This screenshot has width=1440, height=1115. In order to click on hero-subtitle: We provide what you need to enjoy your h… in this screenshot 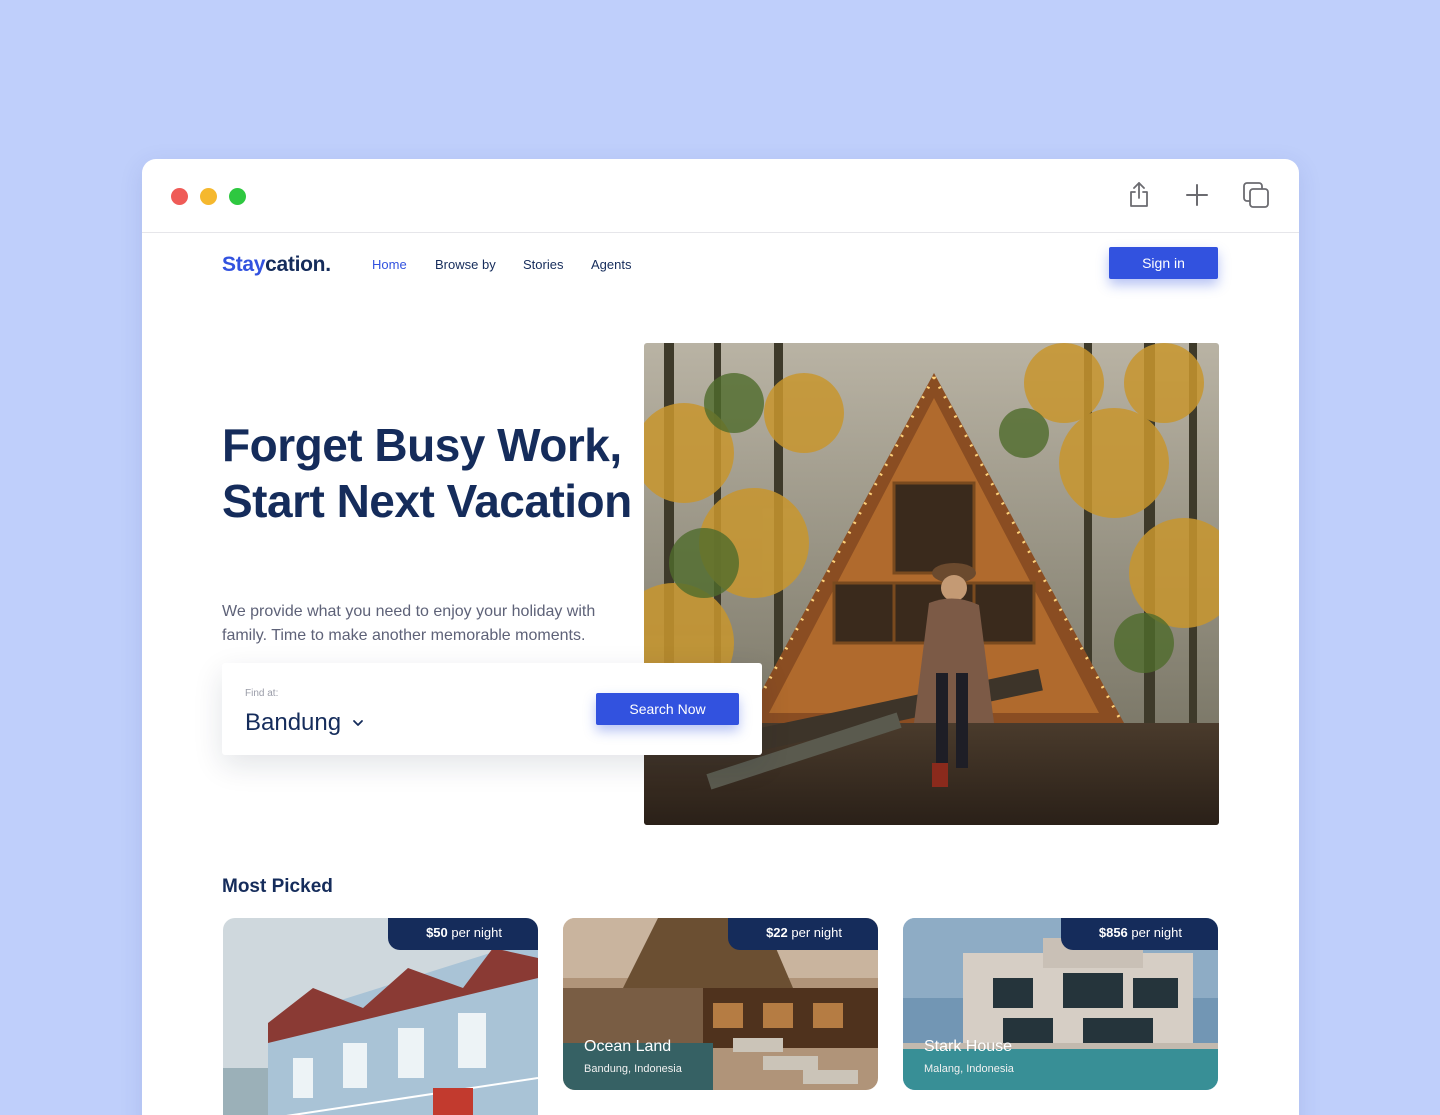, I will do `click(409, 623)`.